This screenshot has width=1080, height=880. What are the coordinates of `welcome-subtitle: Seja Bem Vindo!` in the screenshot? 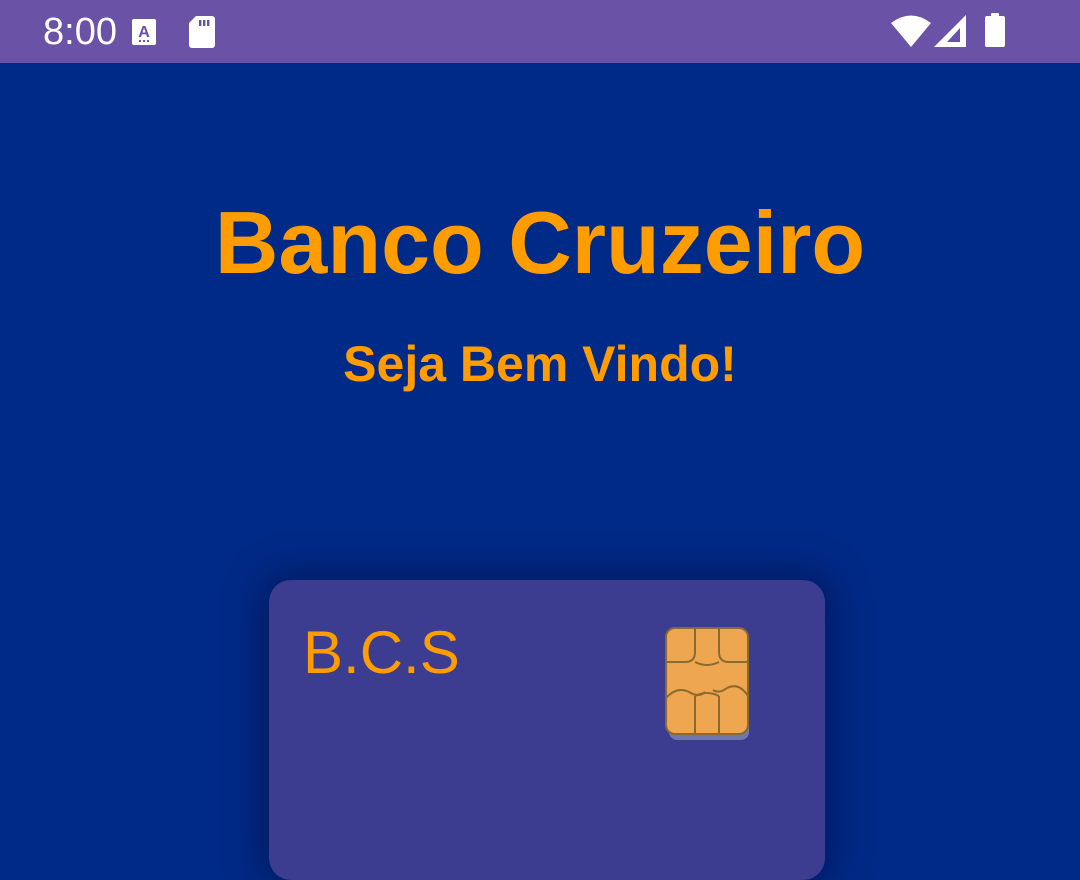 It's located at (540, 364).